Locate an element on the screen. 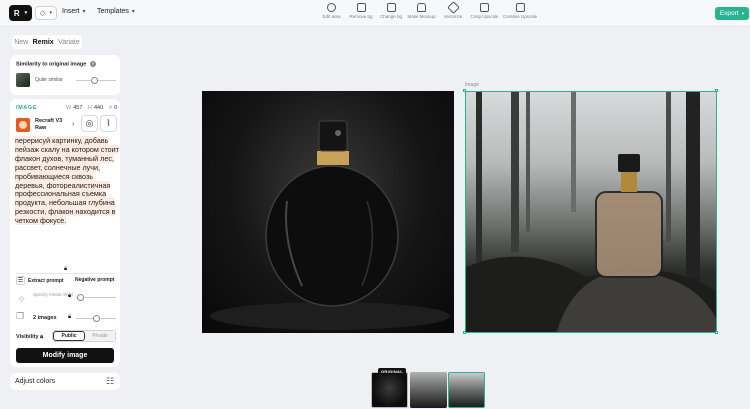 Image resolution: width=750 pixels, height=409 pixels. insert-menu: Insert ▾ is located at coordinates (74, 11).